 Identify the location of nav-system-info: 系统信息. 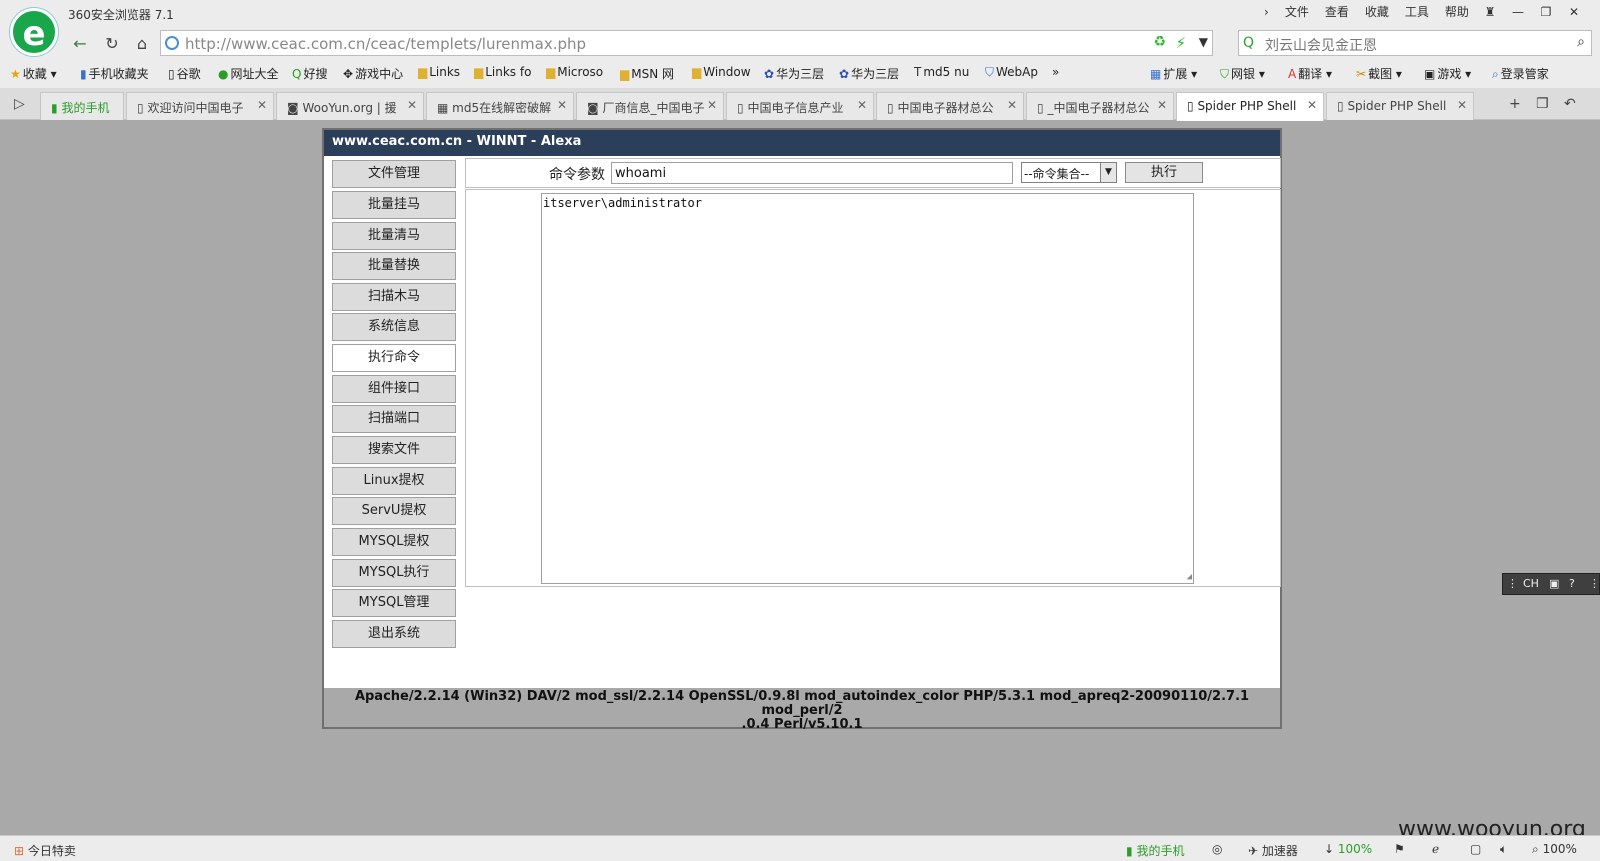
(394, 327).